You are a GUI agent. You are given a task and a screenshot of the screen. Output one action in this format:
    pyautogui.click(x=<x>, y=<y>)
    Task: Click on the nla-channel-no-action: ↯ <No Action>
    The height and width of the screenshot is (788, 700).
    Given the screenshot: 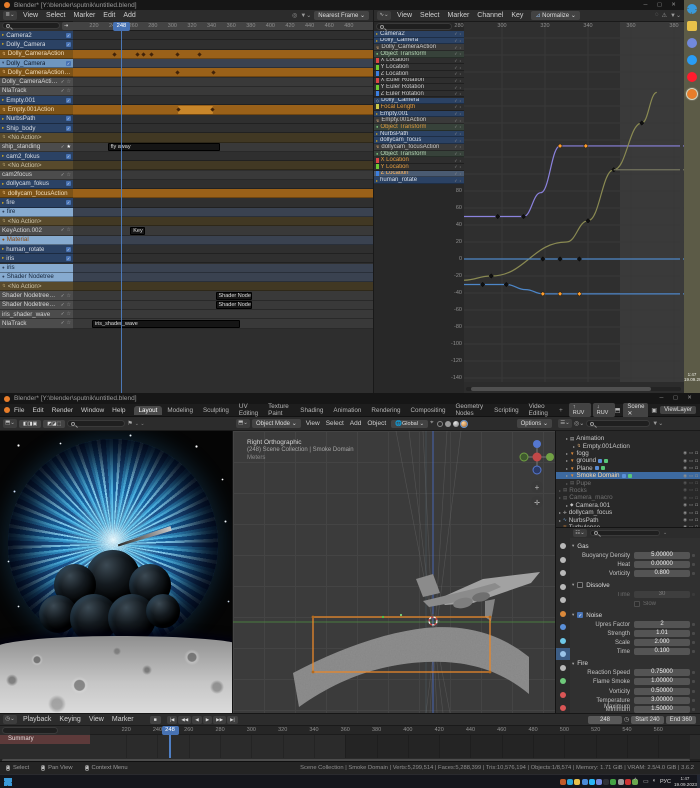 What is the action you would take?
    pyautogui.click(x=36, y=166)
    